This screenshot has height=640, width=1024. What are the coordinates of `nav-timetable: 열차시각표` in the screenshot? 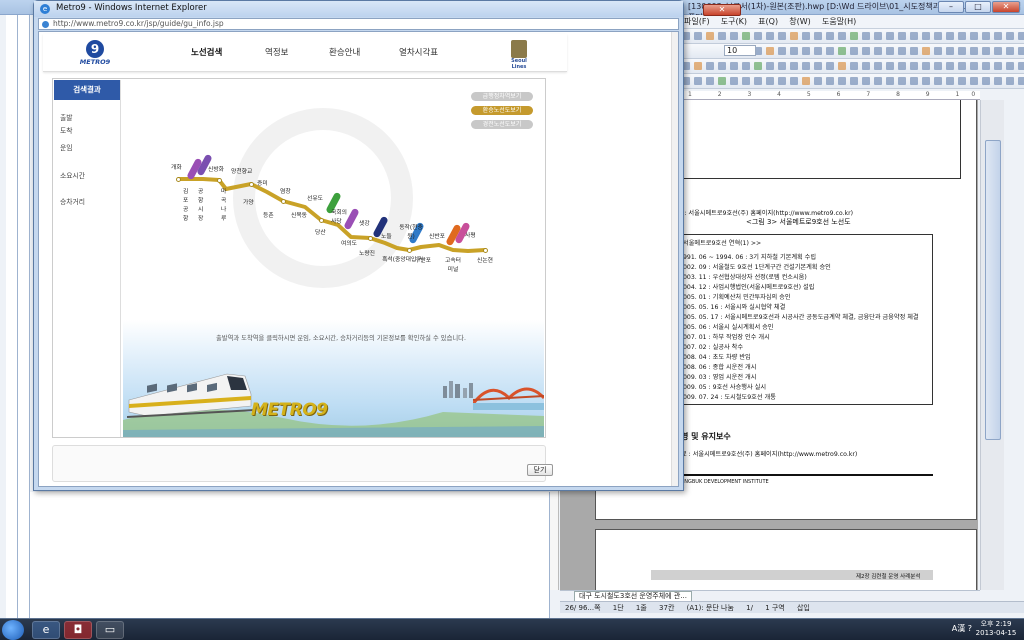 It's located at (418, 52).